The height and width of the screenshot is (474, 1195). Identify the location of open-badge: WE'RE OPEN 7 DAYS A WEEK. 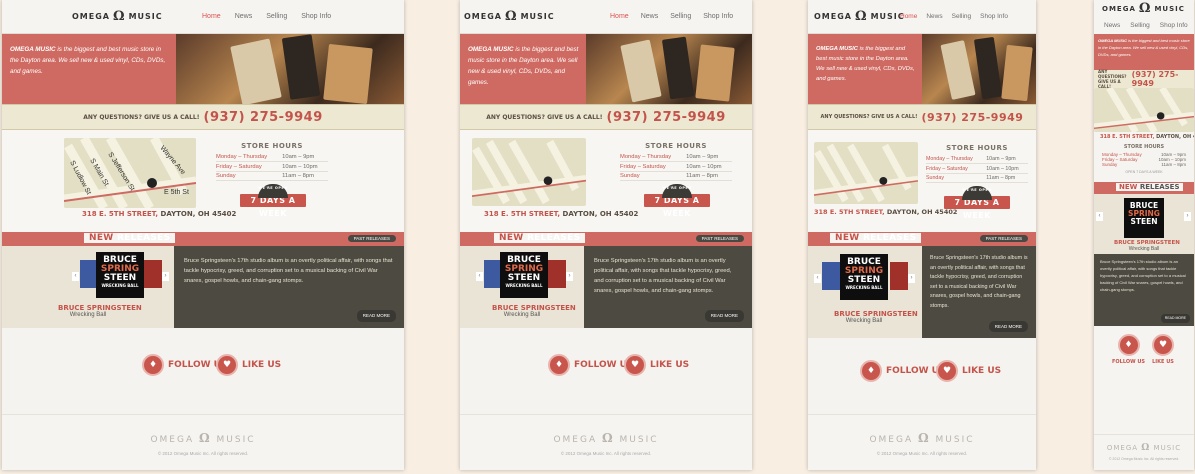
(273, 201).